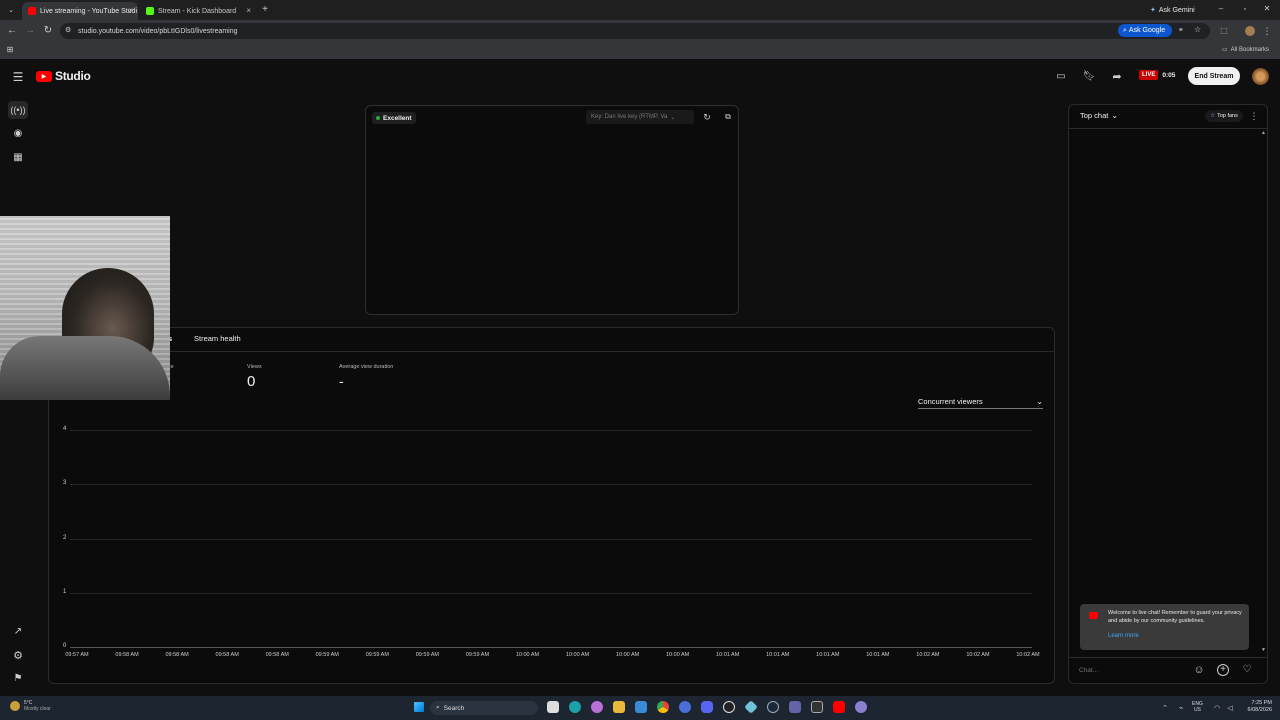 The height and width of the screenshot is (720, 1280). Describe the element at coordinates (438, 707) in the screenshot. I see `search-icon: ⌕` at that location.